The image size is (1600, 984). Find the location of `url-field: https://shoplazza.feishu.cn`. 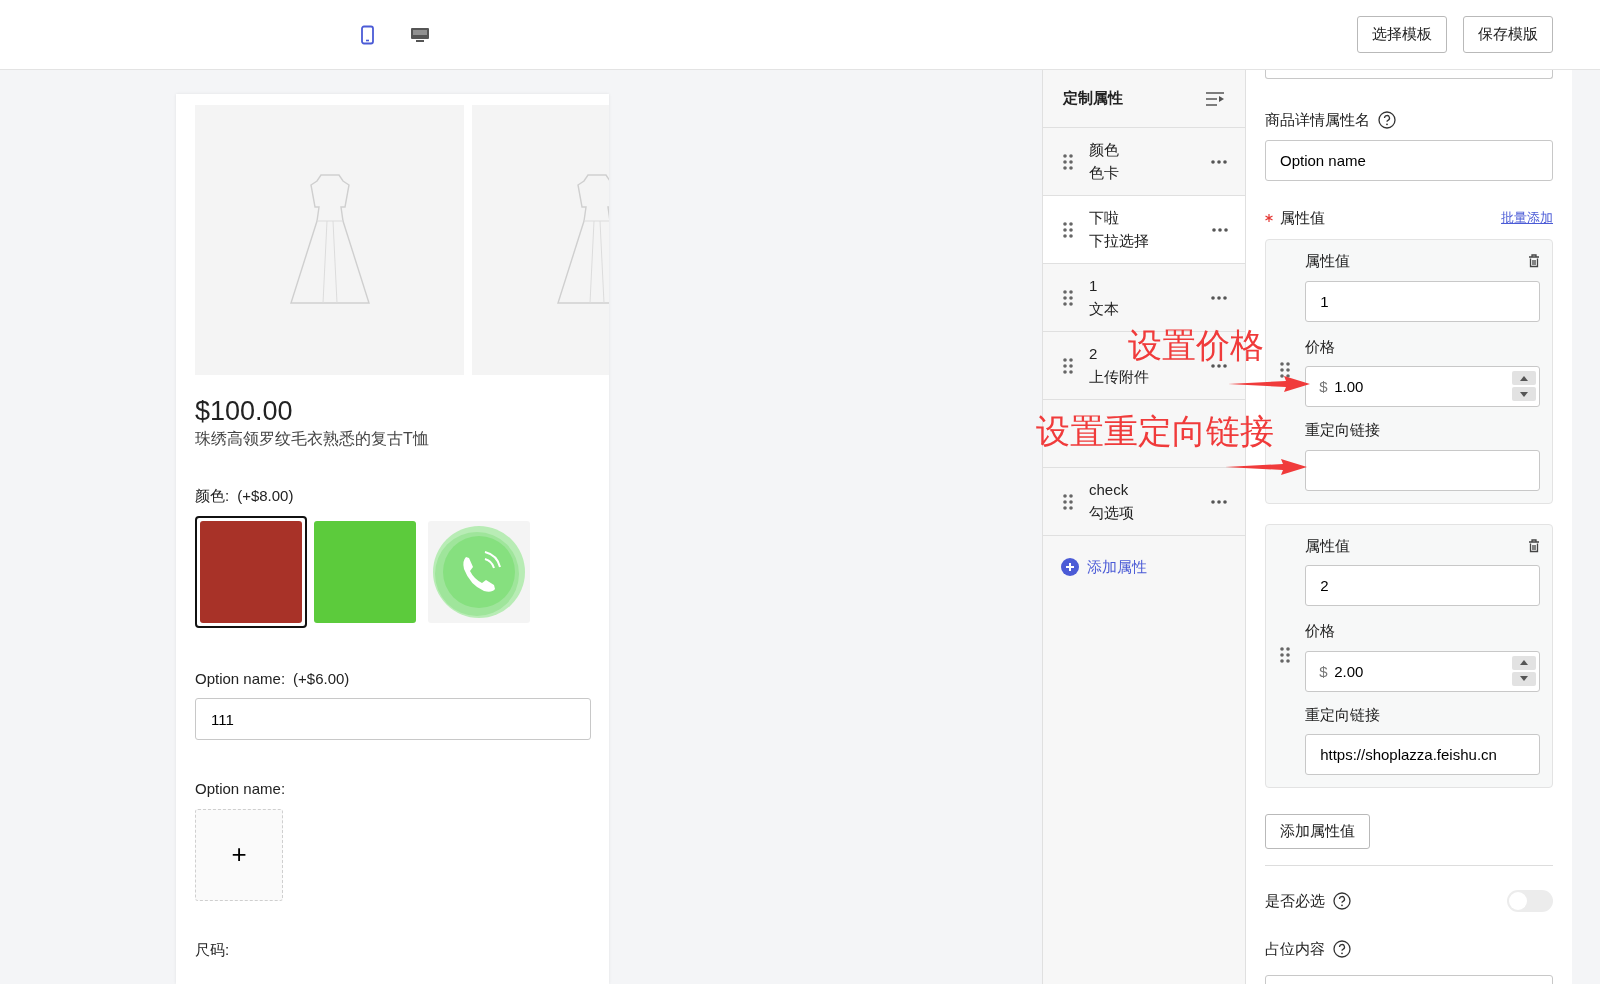

url-field: https://shoplazza.feishu.cn is located at coordinates (1422, 754).